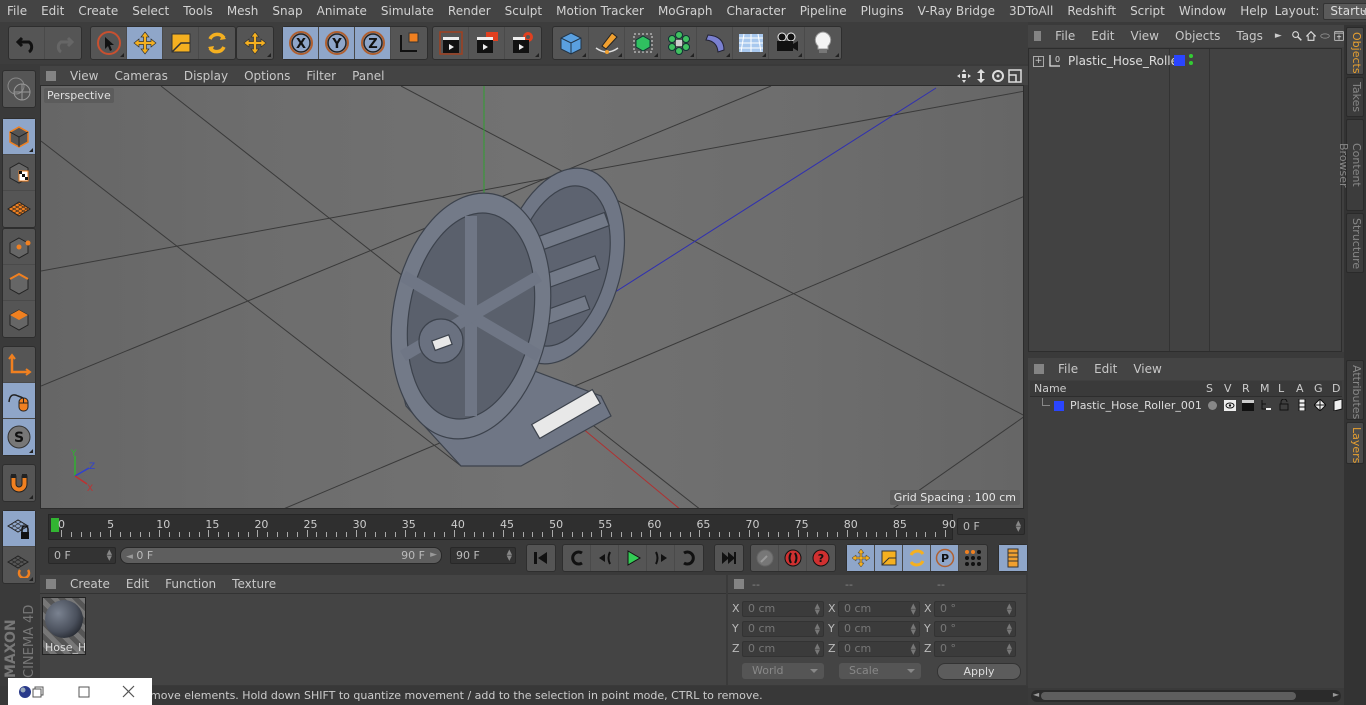  What do you see at coordinates (98, 11) in the screenshot?
I see `menu-create: Create` at bounding box center [98, 11].